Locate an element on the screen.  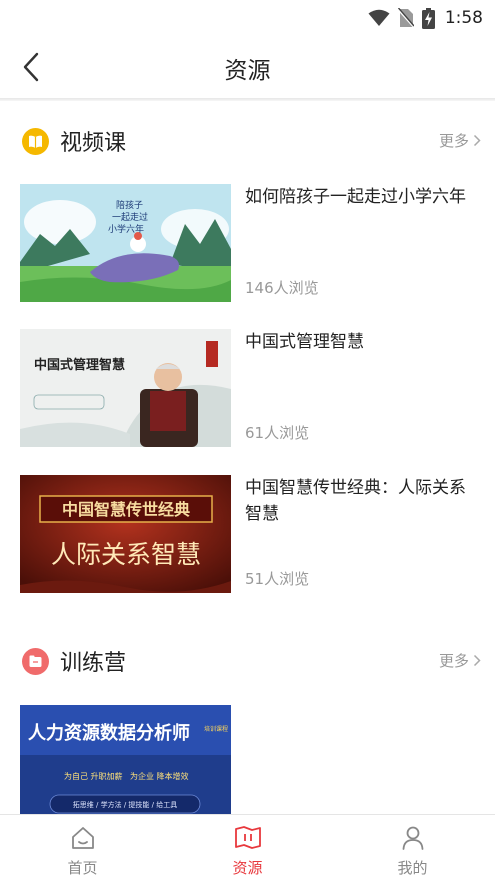
tab-resources-label: 资源 is located at coordinates (247, 868).